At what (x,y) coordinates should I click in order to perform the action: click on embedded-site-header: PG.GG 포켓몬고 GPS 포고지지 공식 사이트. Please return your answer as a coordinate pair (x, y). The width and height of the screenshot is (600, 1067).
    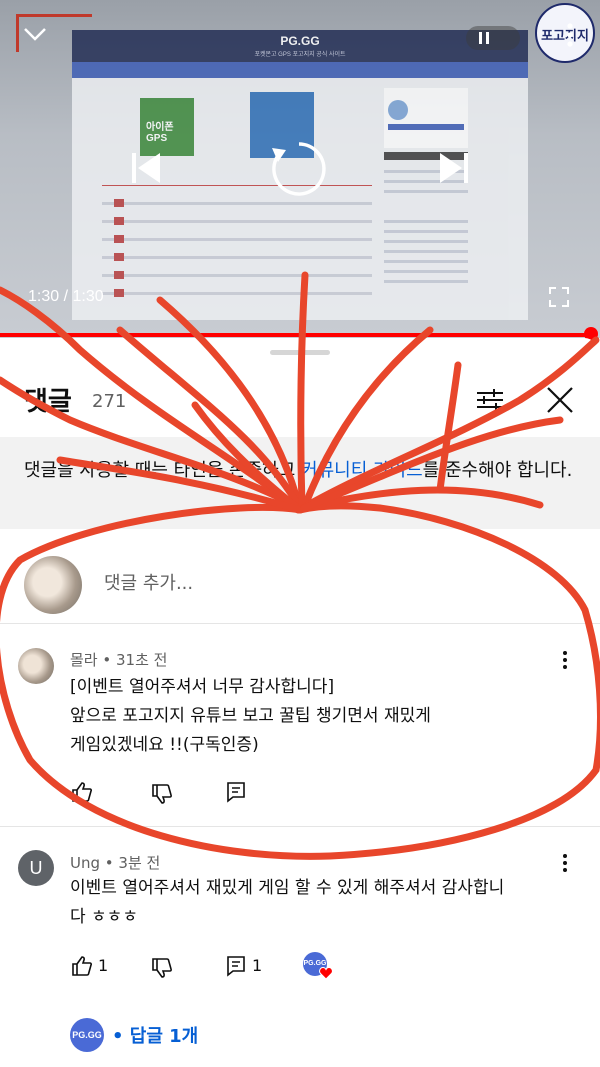
    Looking at the image, I should click on (300, 46).